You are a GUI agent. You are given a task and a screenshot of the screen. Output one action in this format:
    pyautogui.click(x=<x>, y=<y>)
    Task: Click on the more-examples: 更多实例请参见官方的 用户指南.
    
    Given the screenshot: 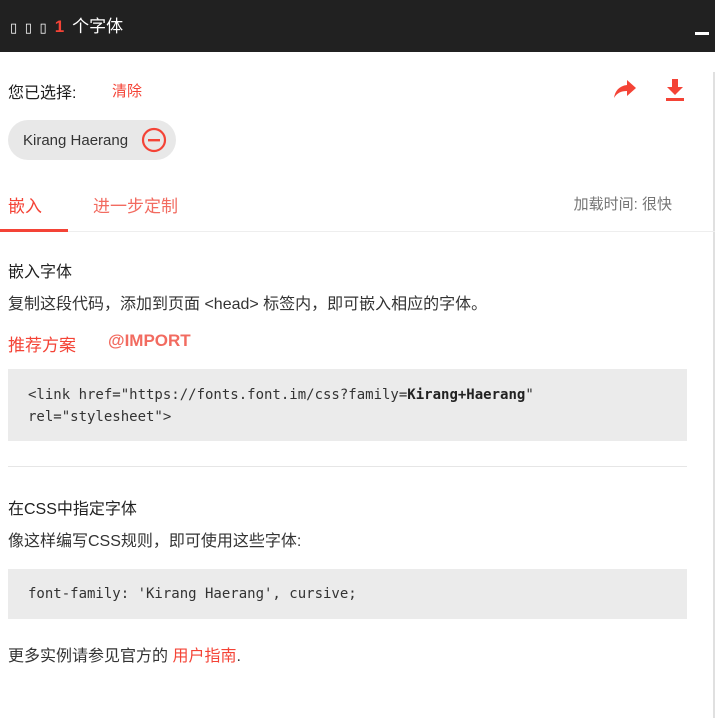 What is the action you would take?
    pyautogui.click(x=124, y=654)
    